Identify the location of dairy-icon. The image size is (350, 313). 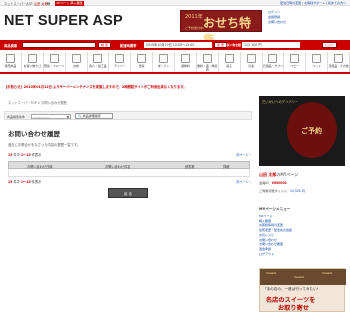
(120, 58).